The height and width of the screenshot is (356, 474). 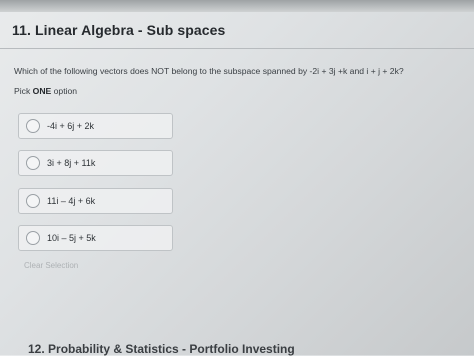 I want to click on pick-instruction: Pick ONE option, so click(x=45, y=91).